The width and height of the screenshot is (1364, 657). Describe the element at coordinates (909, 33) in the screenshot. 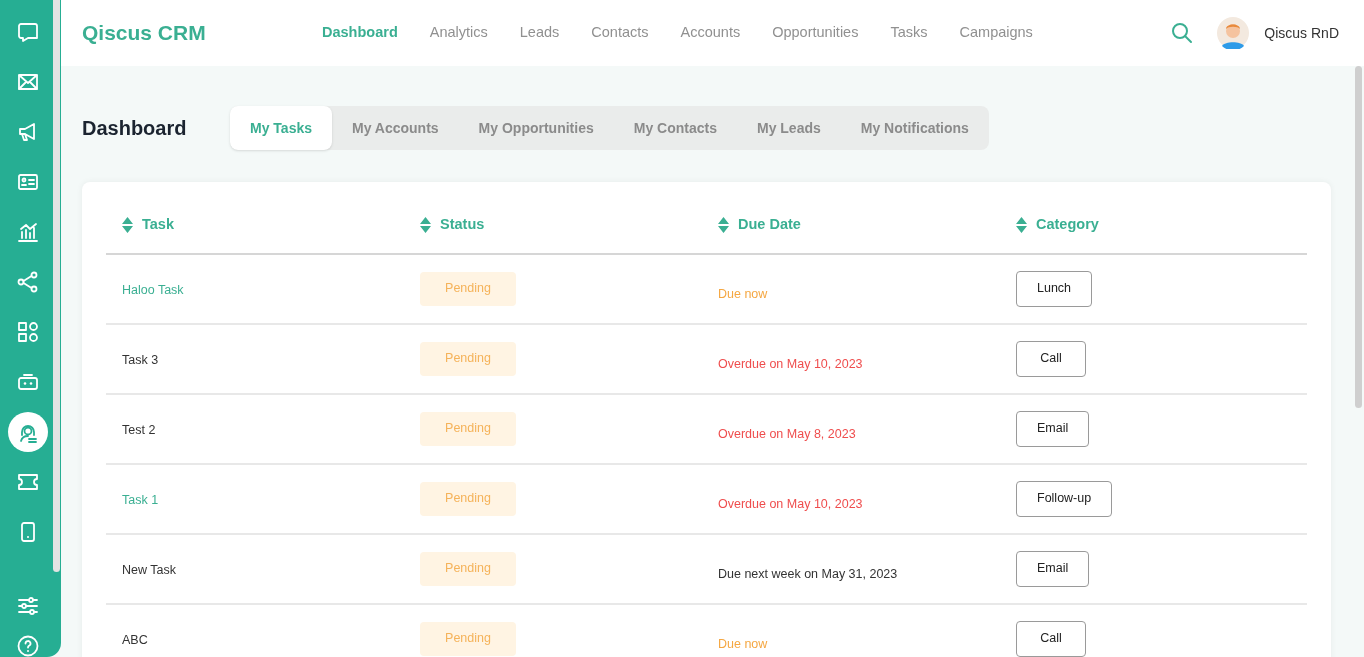

I see `nav-link: Tasks` at that location.